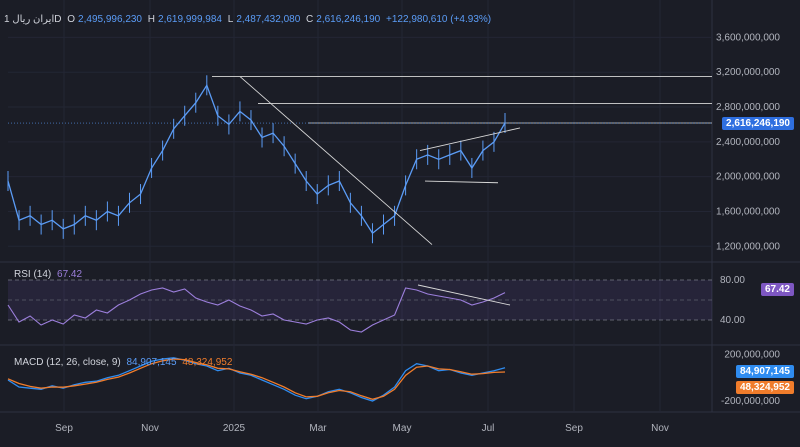 The width and height of the screenshot is (800, 447). I want to click on close-label: C, so click(310, 19).